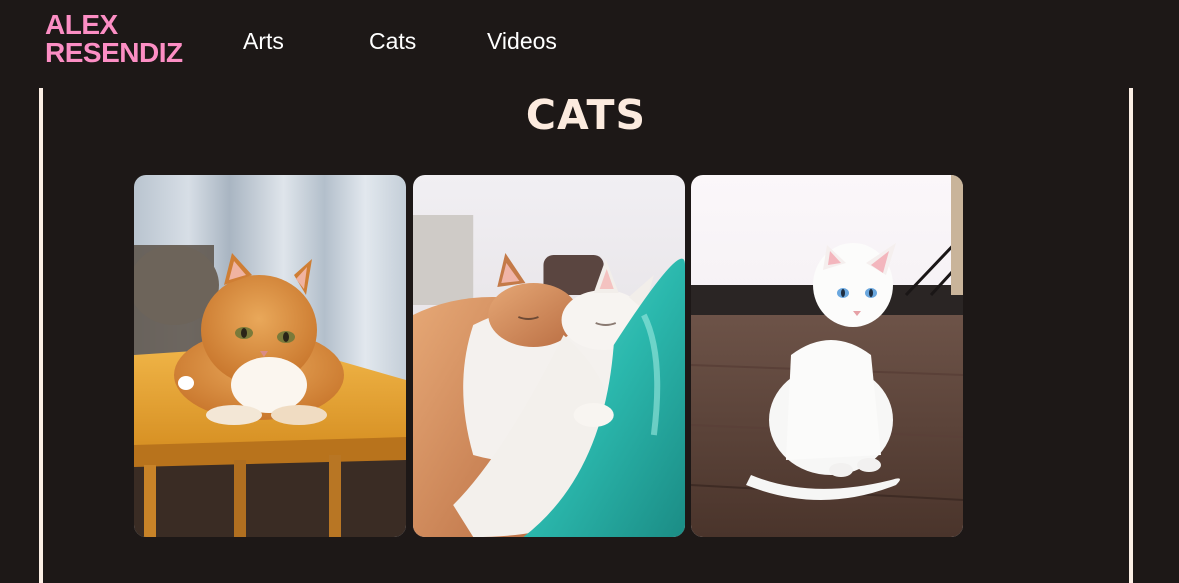  Describe the element at coordinates (263, 41) in the screenshot. I see `nav-item-arts: Arts` at that location.